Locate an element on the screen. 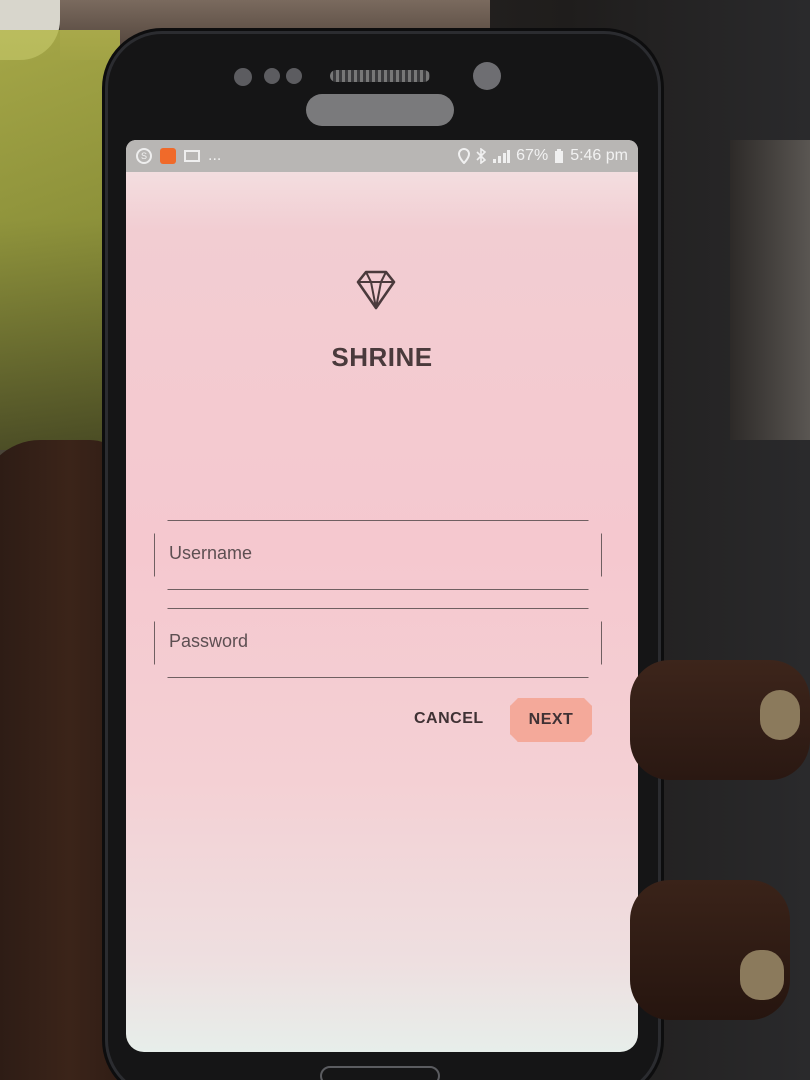 The height and width of the screenshot is (1080, 810). s-icon: S is located at coordinates (144, 156).